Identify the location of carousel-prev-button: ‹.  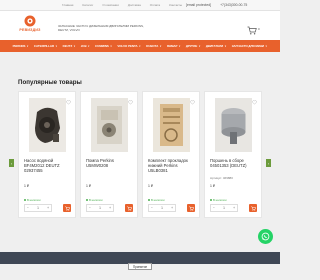
(11, 163).